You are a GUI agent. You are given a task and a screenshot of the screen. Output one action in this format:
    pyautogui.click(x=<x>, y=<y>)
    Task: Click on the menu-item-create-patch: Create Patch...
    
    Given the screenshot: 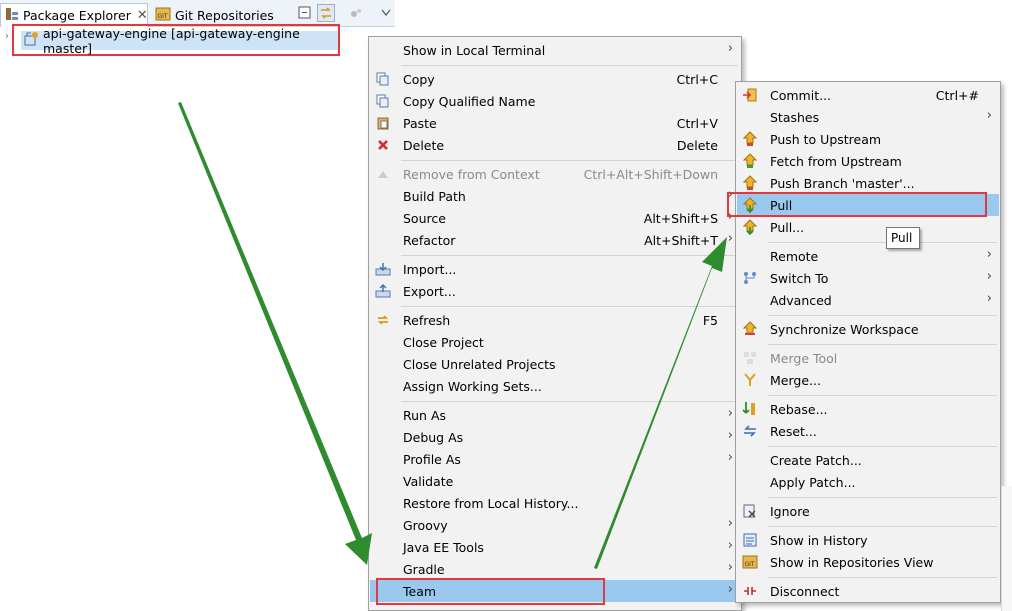 What is the action you would take?
    pyautogui.click(x=868, y=460)
    